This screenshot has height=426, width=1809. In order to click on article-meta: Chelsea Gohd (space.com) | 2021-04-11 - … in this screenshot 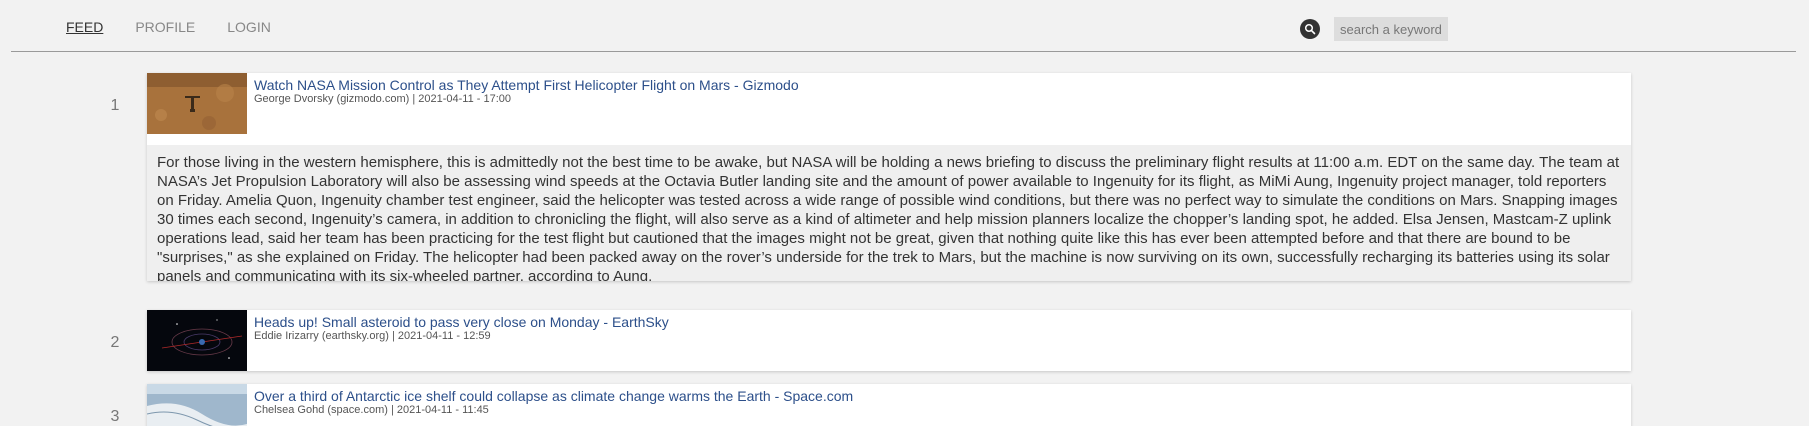, I will do `click(371, 410)`.